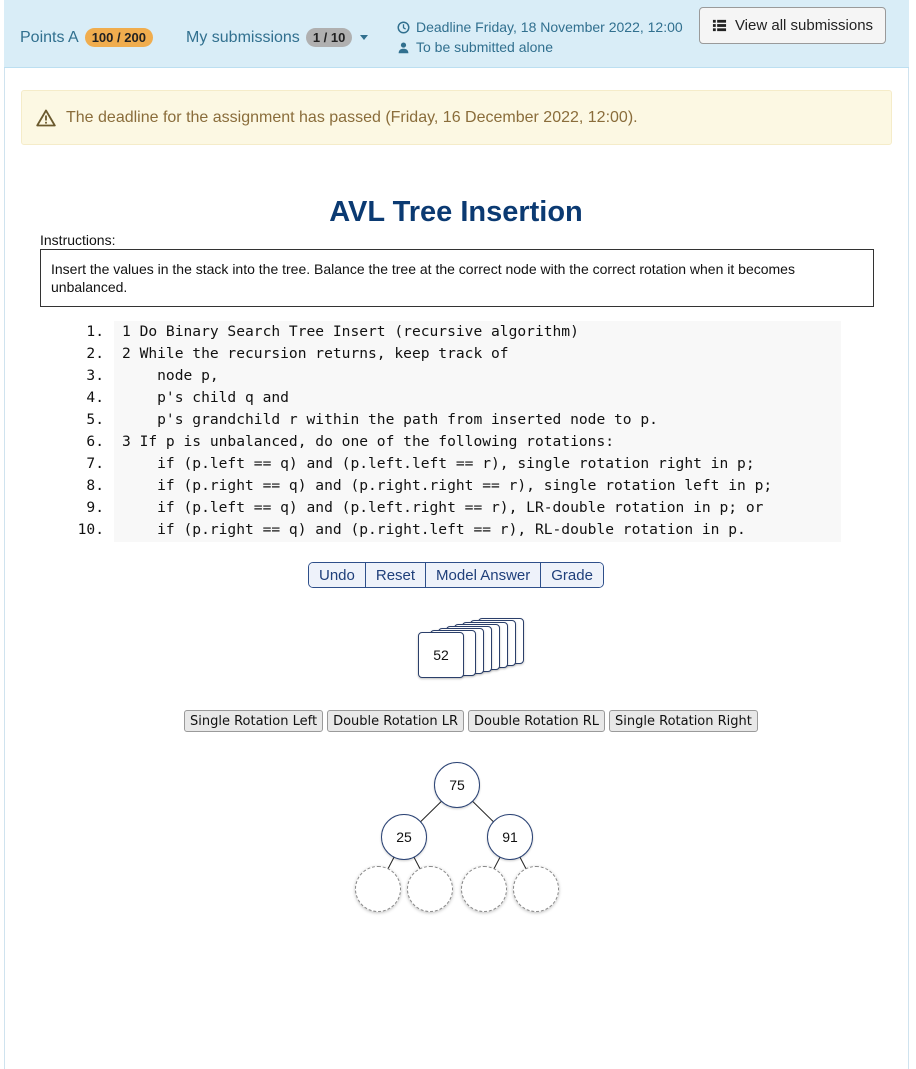 Image resolution: width=916 pixels, height=1069 pixels. Describe the element at coordinates (82, 486) in the screenshot. I see `line-number: 8.` at that location.